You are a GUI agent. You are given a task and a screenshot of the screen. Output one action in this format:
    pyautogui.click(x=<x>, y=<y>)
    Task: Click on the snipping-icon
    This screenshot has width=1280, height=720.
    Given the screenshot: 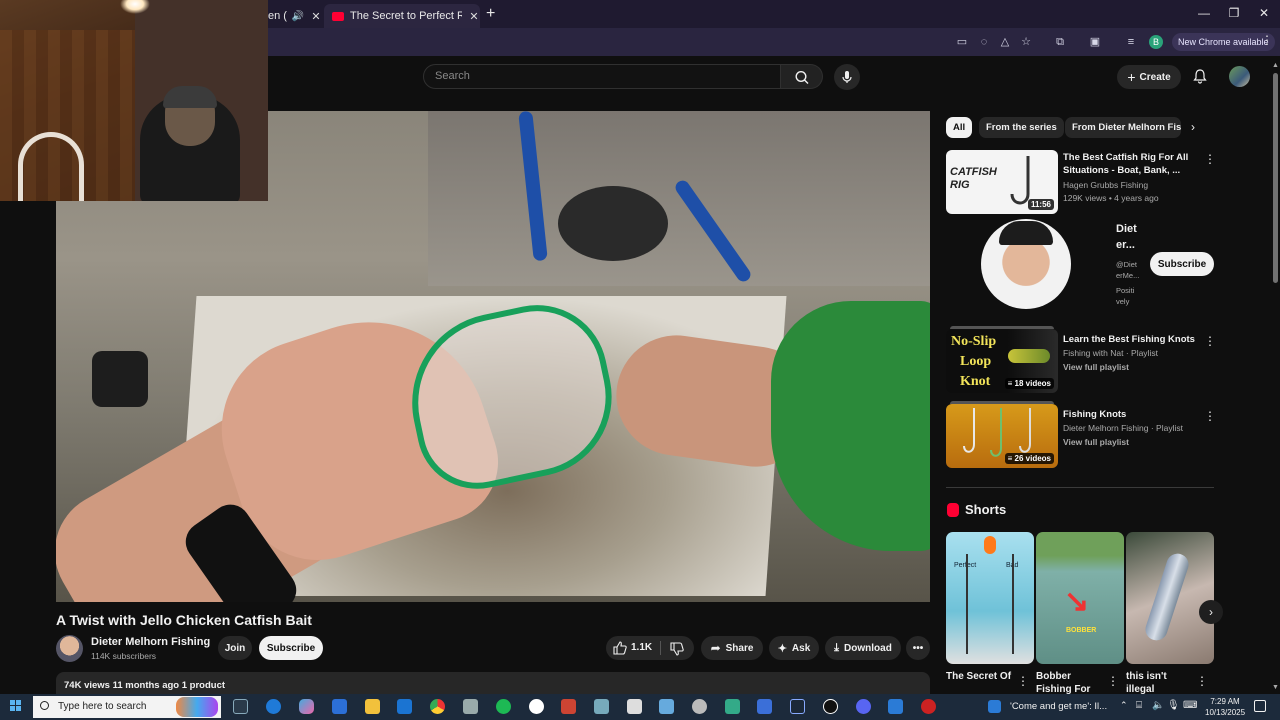 What is the action you would take?
    pyautogui.click(x=732, y=706)
    